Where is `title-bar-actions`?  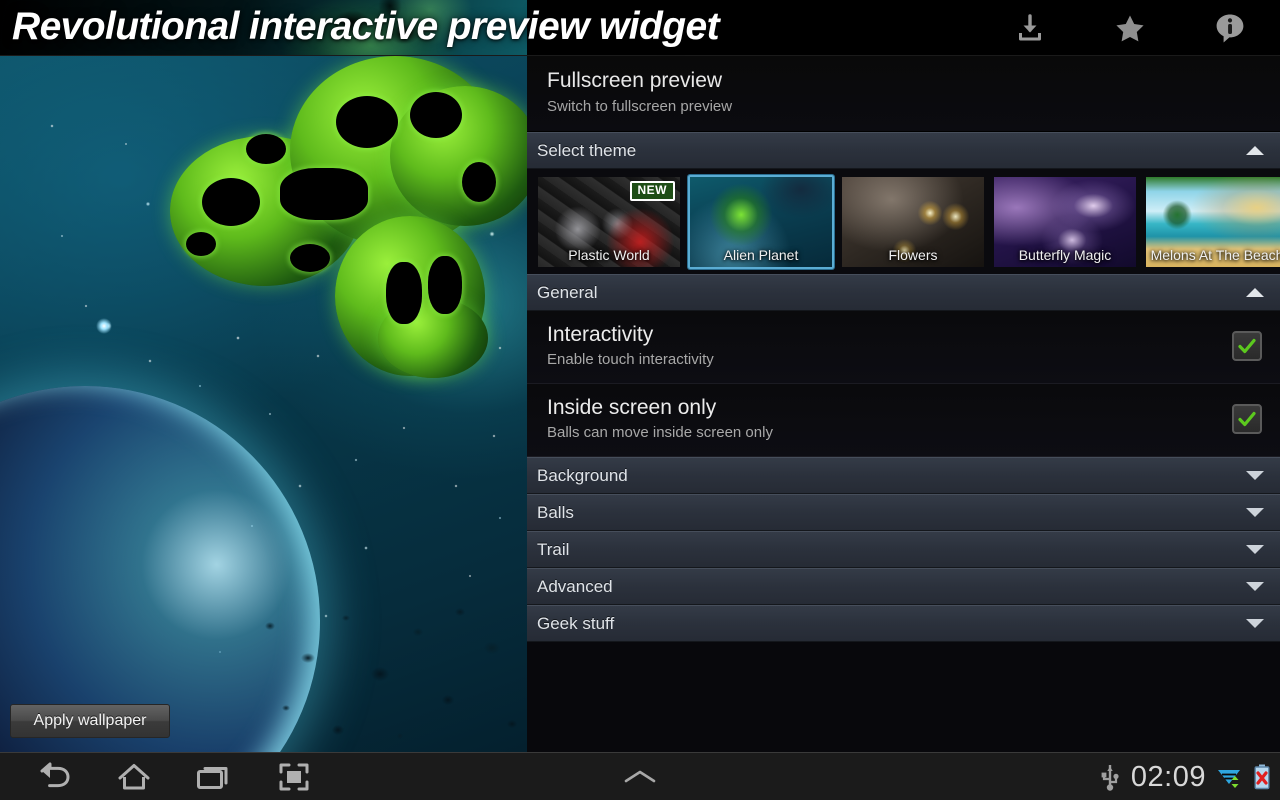 title-bar-actions is located at coordinates (1130, 28).